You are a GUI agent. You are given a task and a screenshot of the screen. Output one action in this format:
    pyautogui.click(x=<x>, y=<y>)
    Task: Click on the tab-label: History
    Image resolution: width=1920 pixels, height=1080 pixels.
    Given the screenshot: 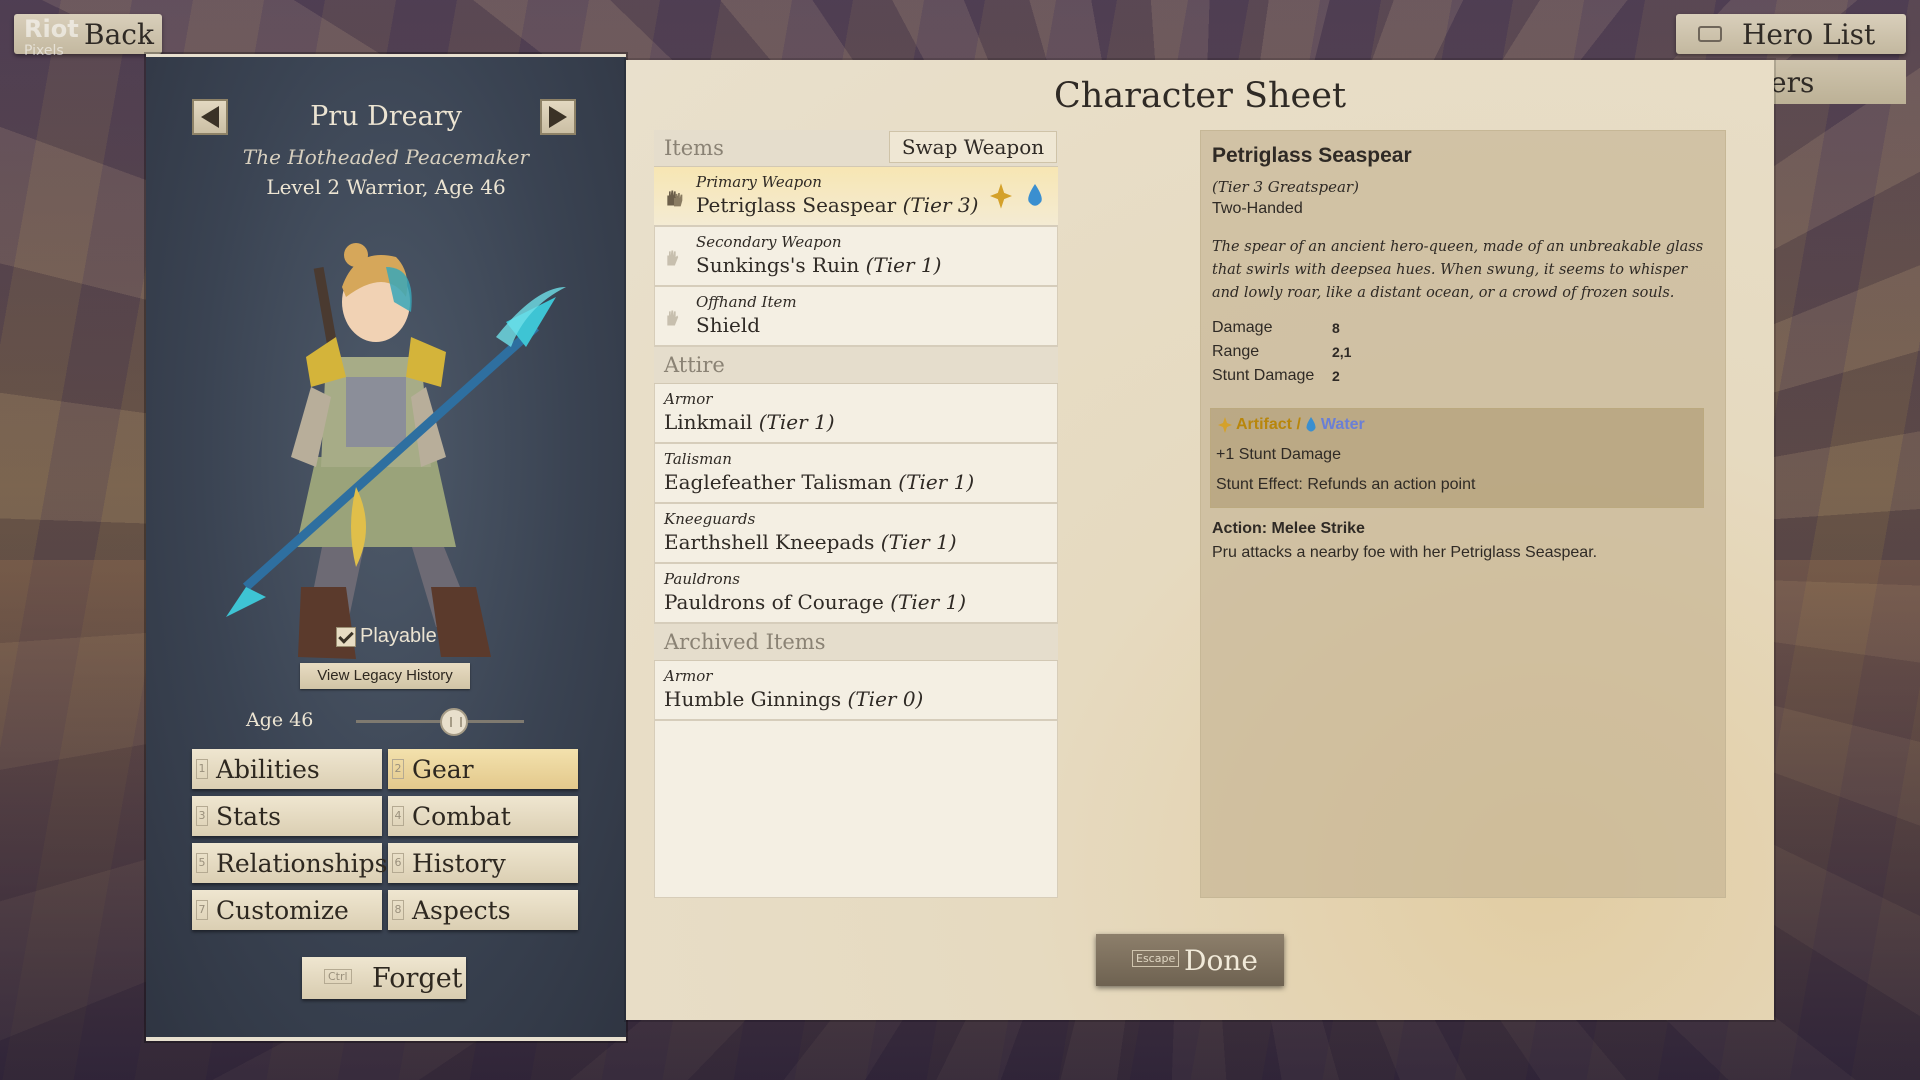 What is the action you would take?
    pyautogui.click(x=459, y=863)
    